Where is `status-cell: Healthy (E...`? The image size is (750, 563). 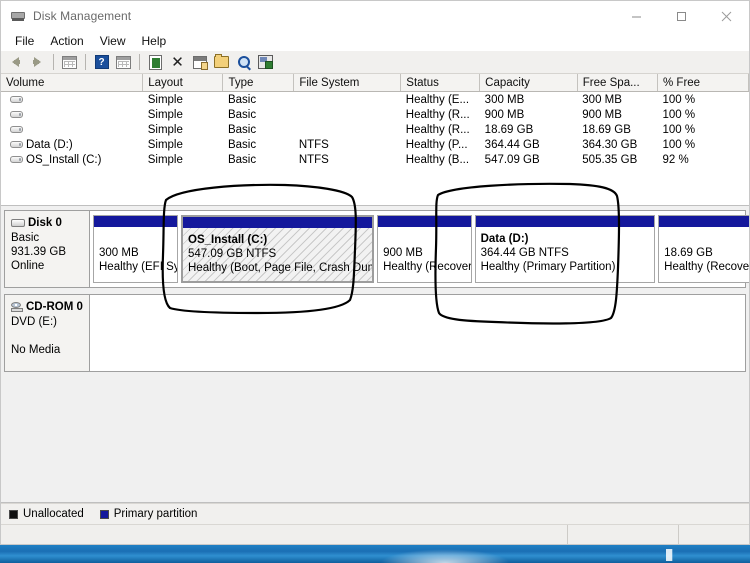 status-cell: Healthy (E... is located at coordinates (437, 99).